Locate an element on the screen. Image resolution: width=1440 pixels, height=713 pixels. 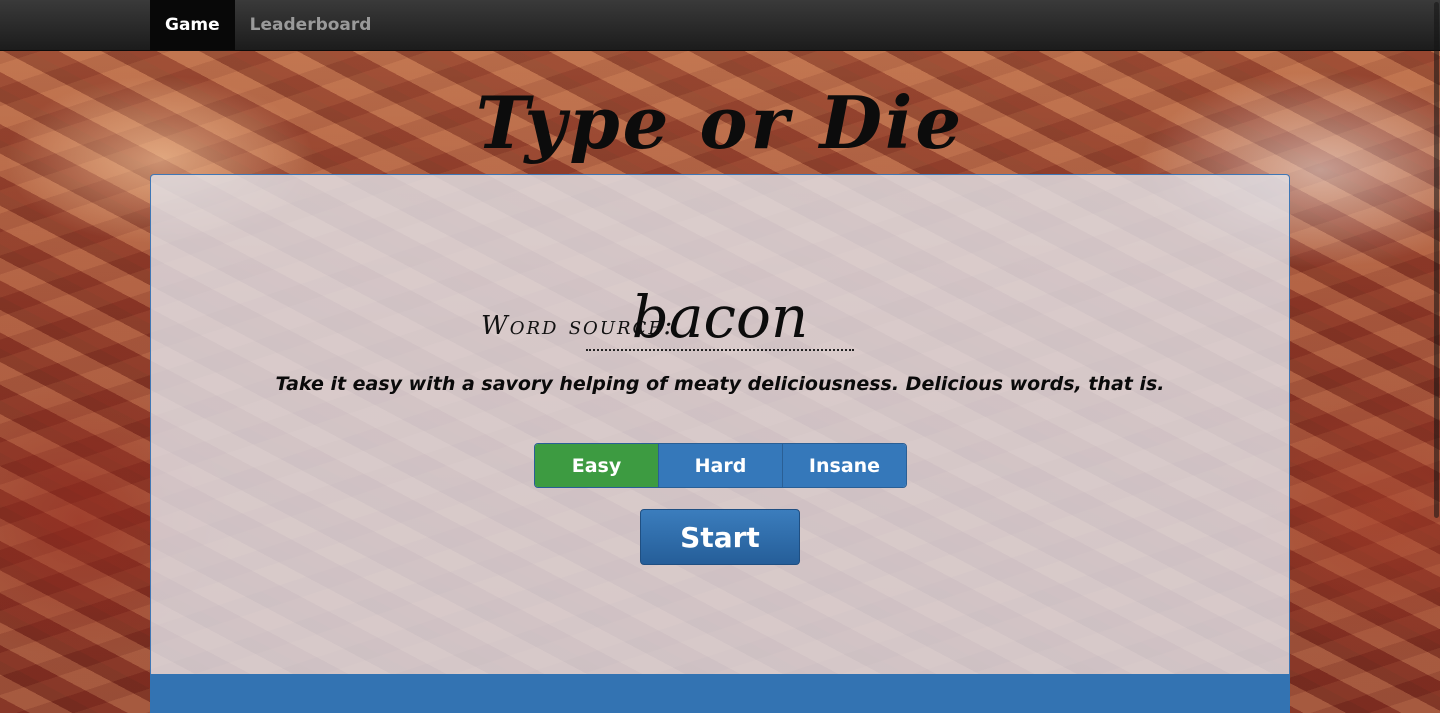
difficulty-insane-button: Insane is located at coordinates (844, 465).